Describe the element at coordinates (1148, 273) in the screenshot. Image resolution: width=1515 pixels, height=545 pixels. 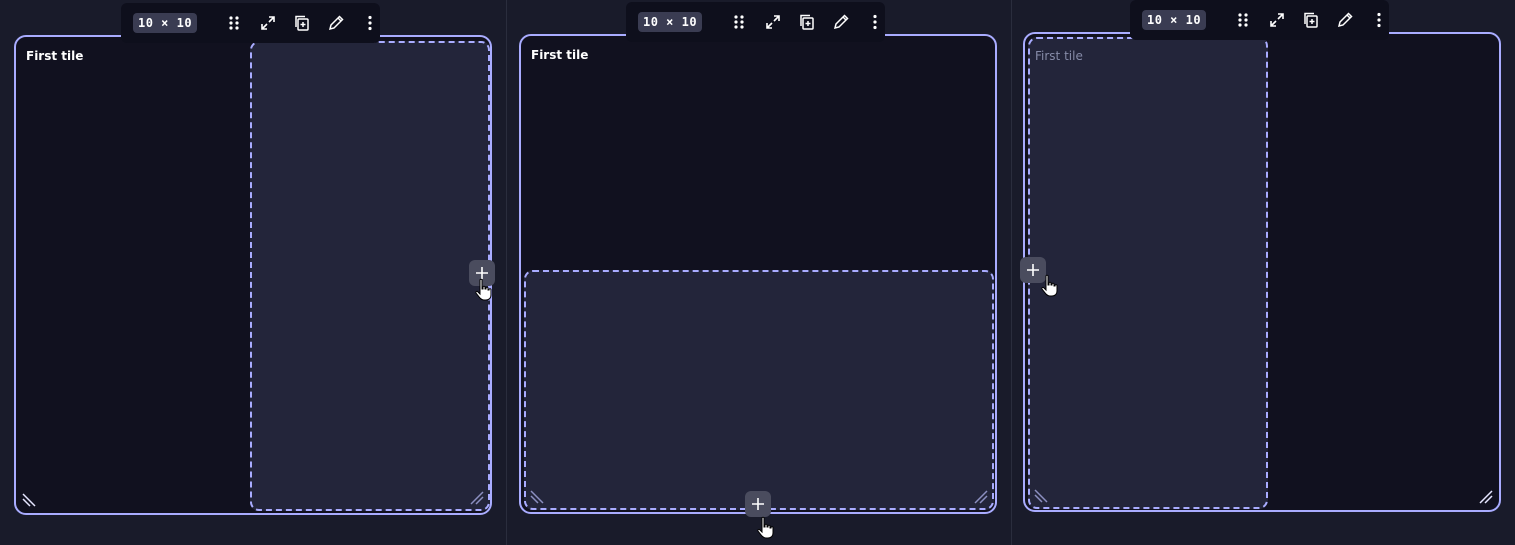
I see `drop-zone-left: First tile` at that location.